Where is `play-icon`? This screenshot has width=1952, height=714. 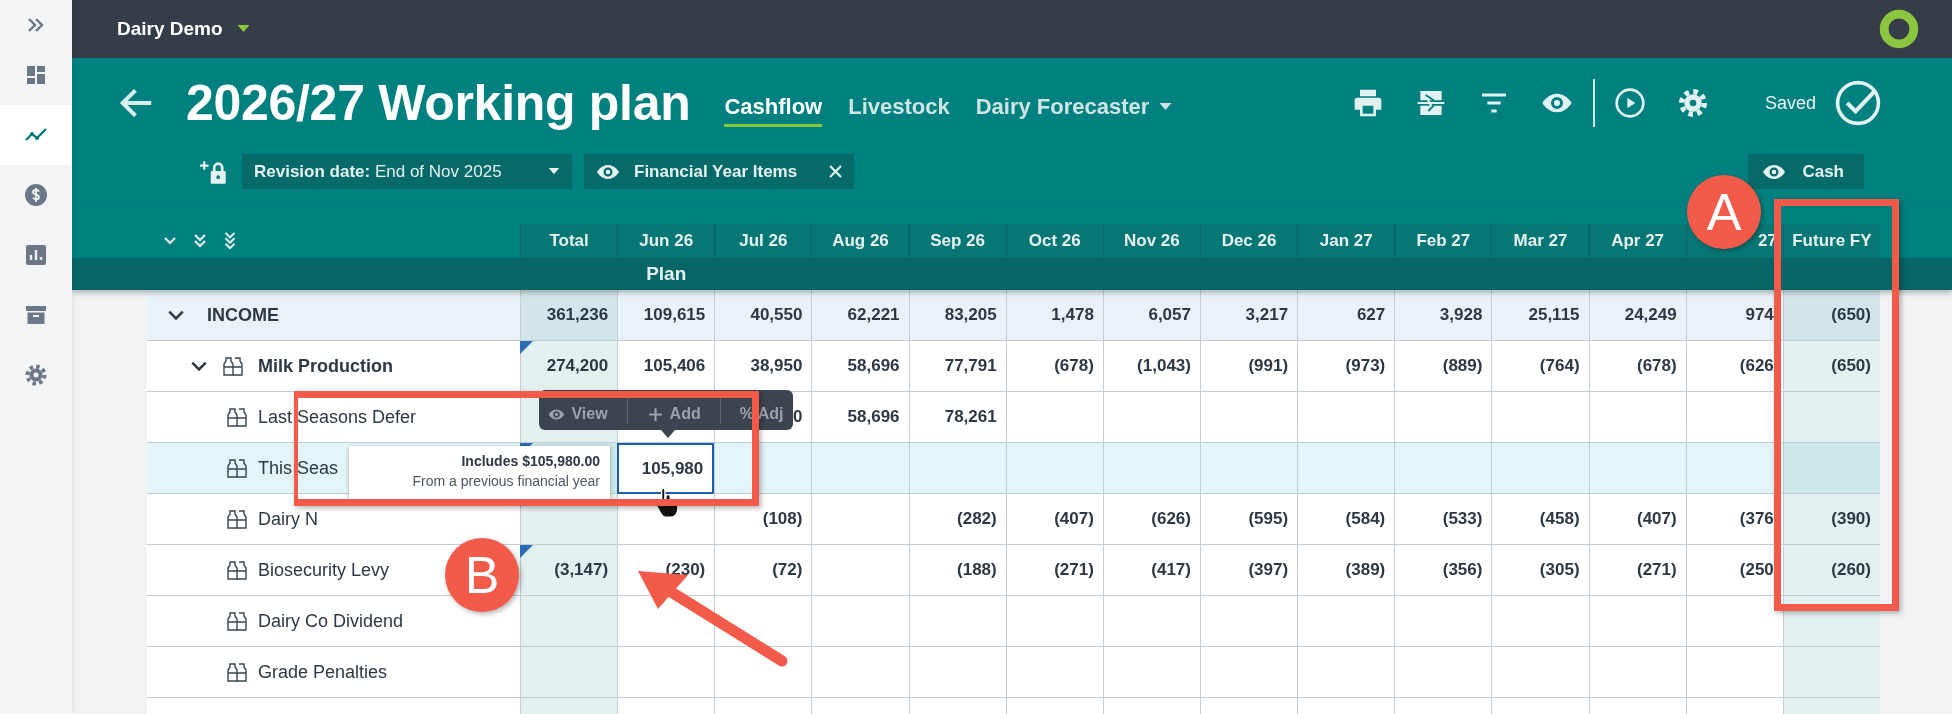 play-icon is located at coordinates (1630, 103).